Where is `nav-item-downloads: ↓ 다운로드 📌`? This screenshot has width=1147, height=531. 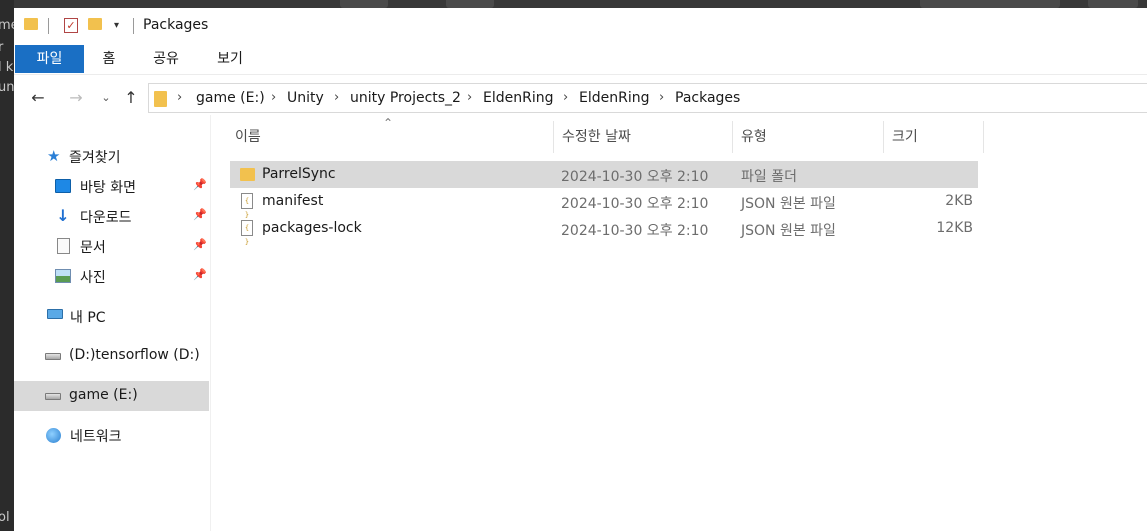
nav-item-downloads: ↓ 다운로드 📌 is located at coordinates (111, 216).